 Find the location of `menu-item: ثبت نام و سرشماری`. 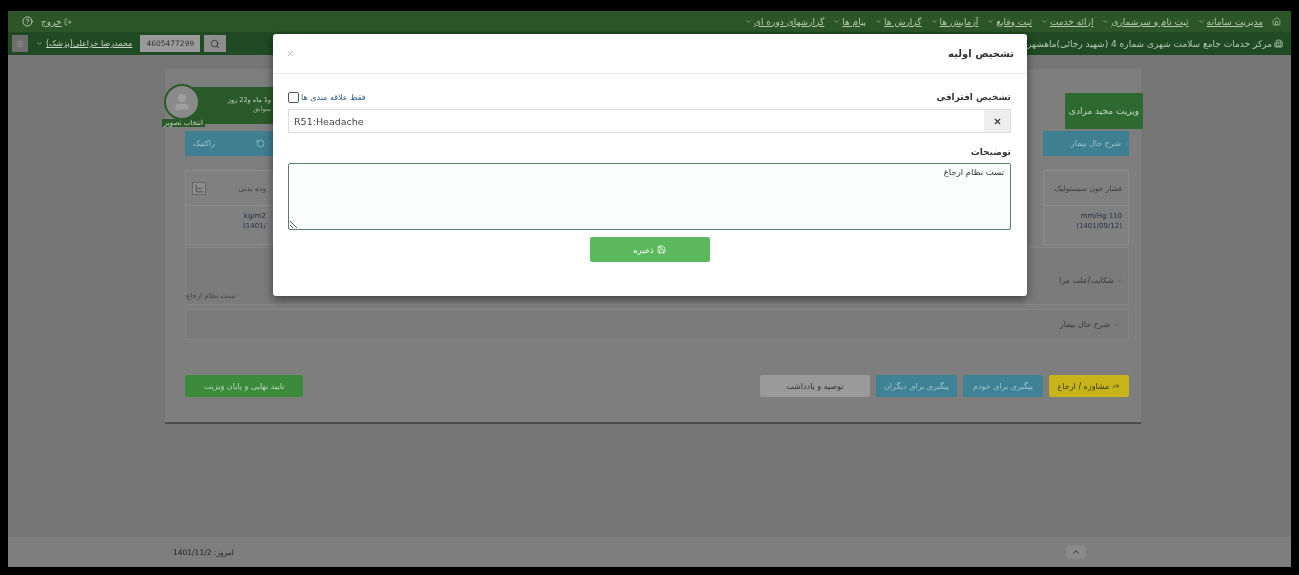

menu-item: ثبت نام و سرشماری is located at coordinates (1145, 21).